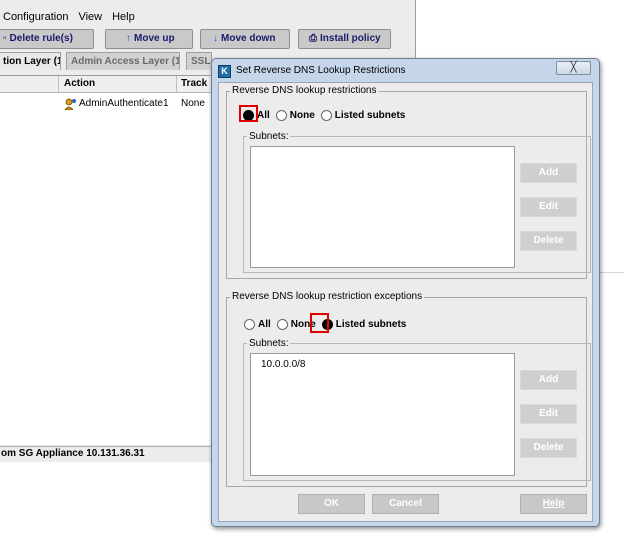 The width and height of the screenshot is (624, 543). I want to click on arrow-down-icon: ↓, so click(215, 38).